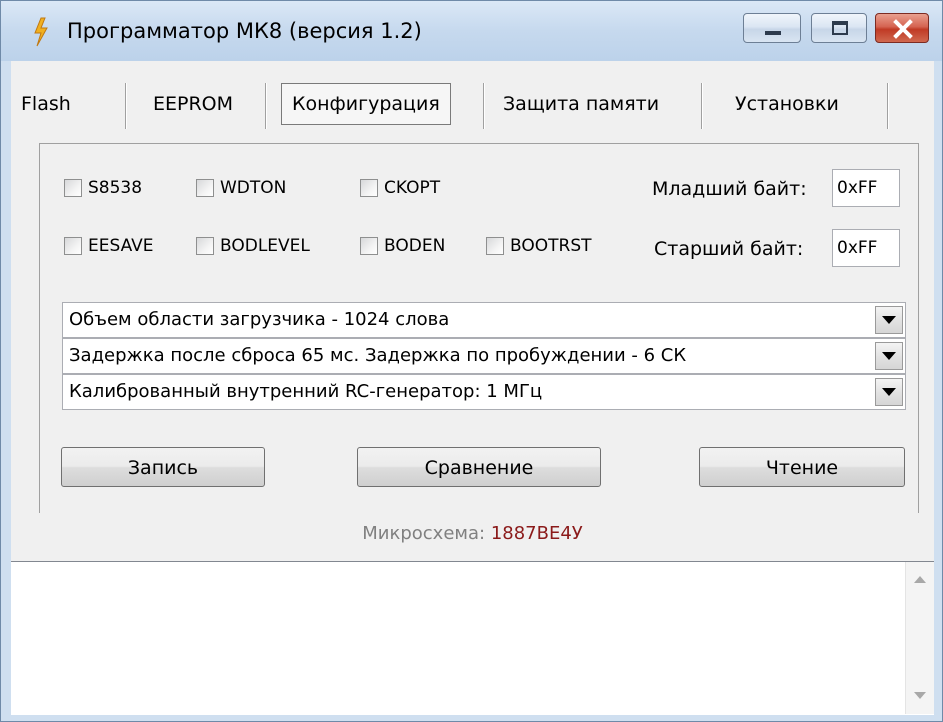 The width and height of the screenshot is (943, 722). Describe the element at coordinates (772, 28) in the screenshot. I see `minimize-button` at that location.